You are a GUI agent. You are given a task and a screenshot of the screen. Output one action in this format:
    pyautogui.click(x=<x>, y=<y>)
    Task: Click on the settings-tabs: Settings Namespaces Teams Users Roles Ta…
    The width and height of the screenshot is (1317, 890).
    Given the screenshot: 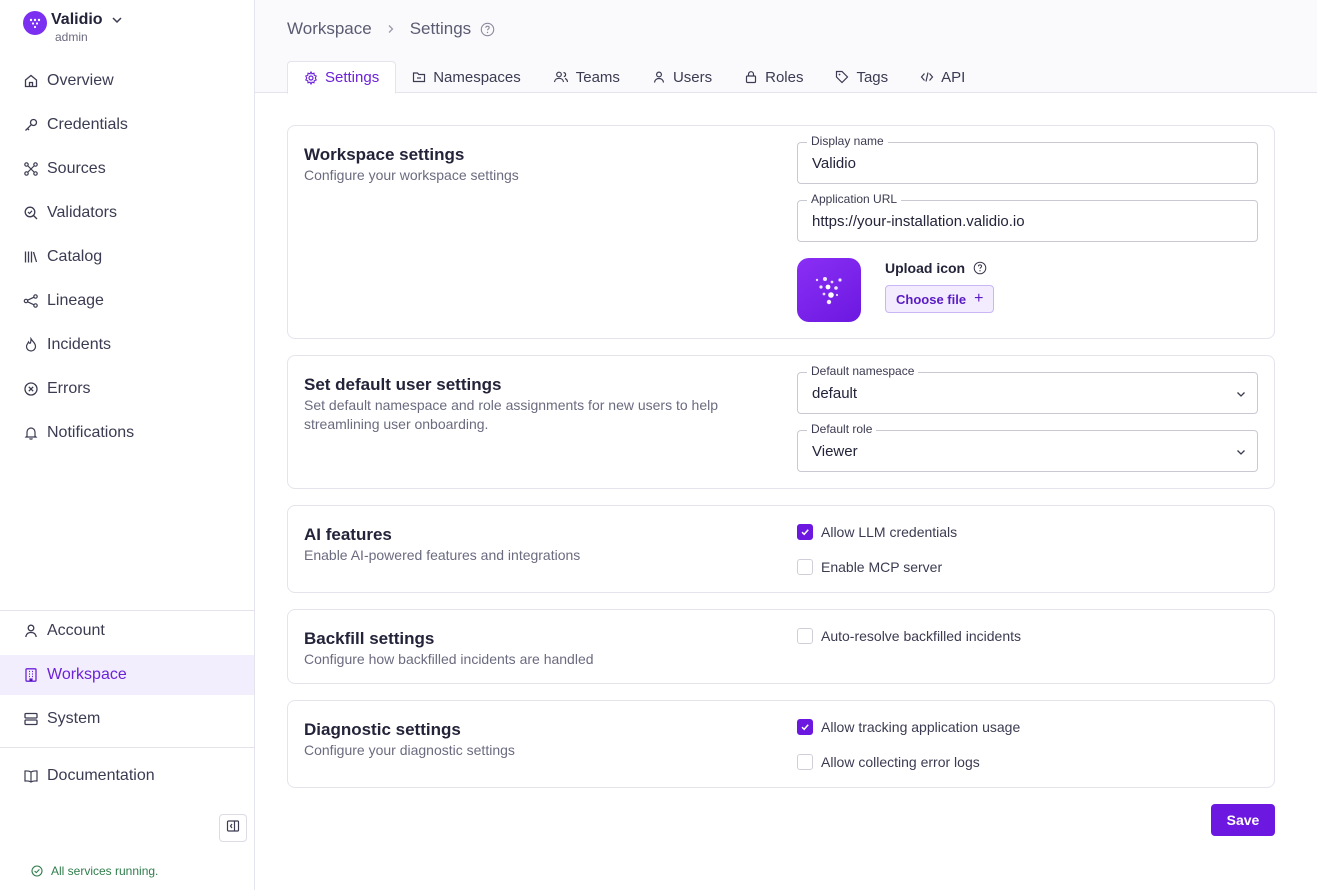 What is the action you would take?
    pyautogui.click(x=634, y=77)
    